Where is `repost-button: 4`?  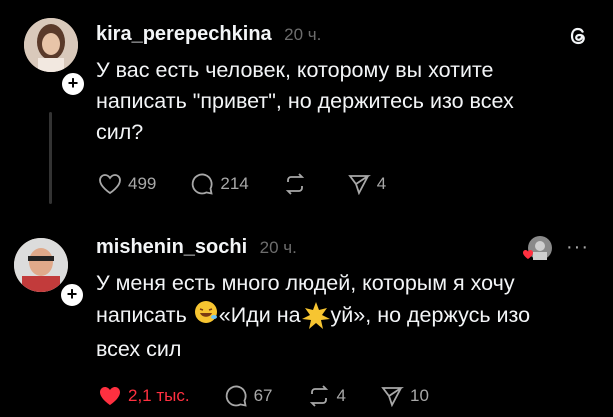 repost-button: 4 is located at coordinates (326, 396).